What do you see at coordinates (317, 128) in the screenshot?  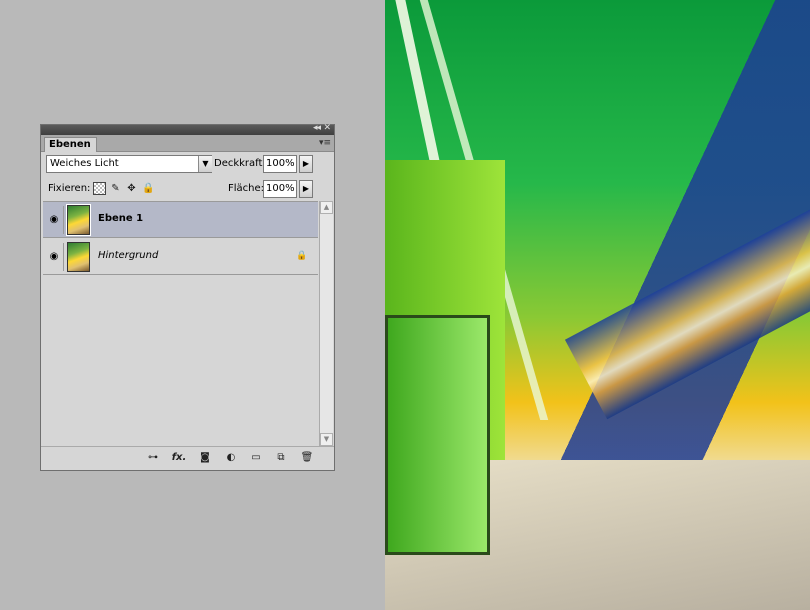 I see `collapse-icon: ◂◂` at bounding box center [317, 128].